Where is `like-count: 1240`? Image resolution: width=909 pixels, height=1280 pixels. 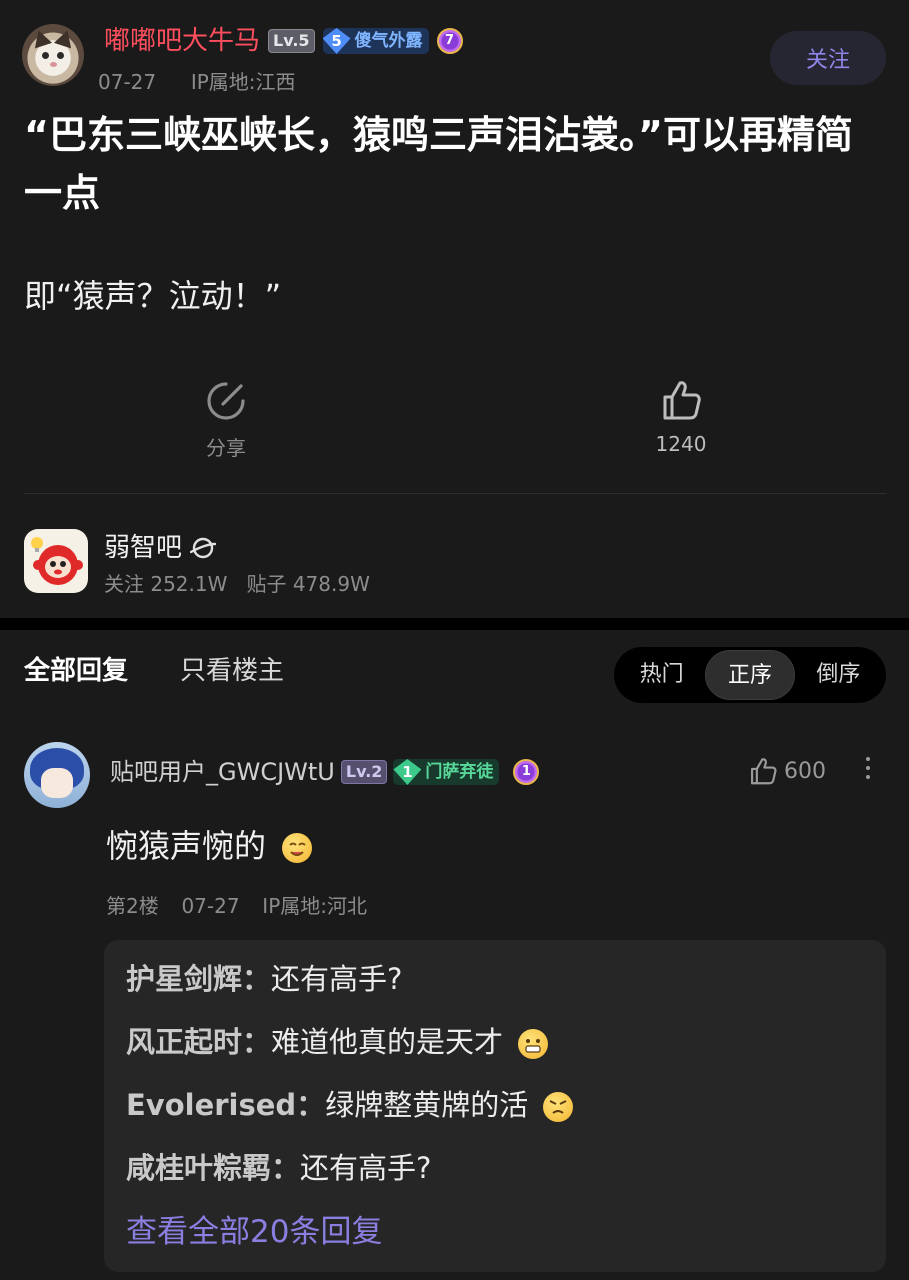 like-count: 1240 is located at coordinates (681, 444).